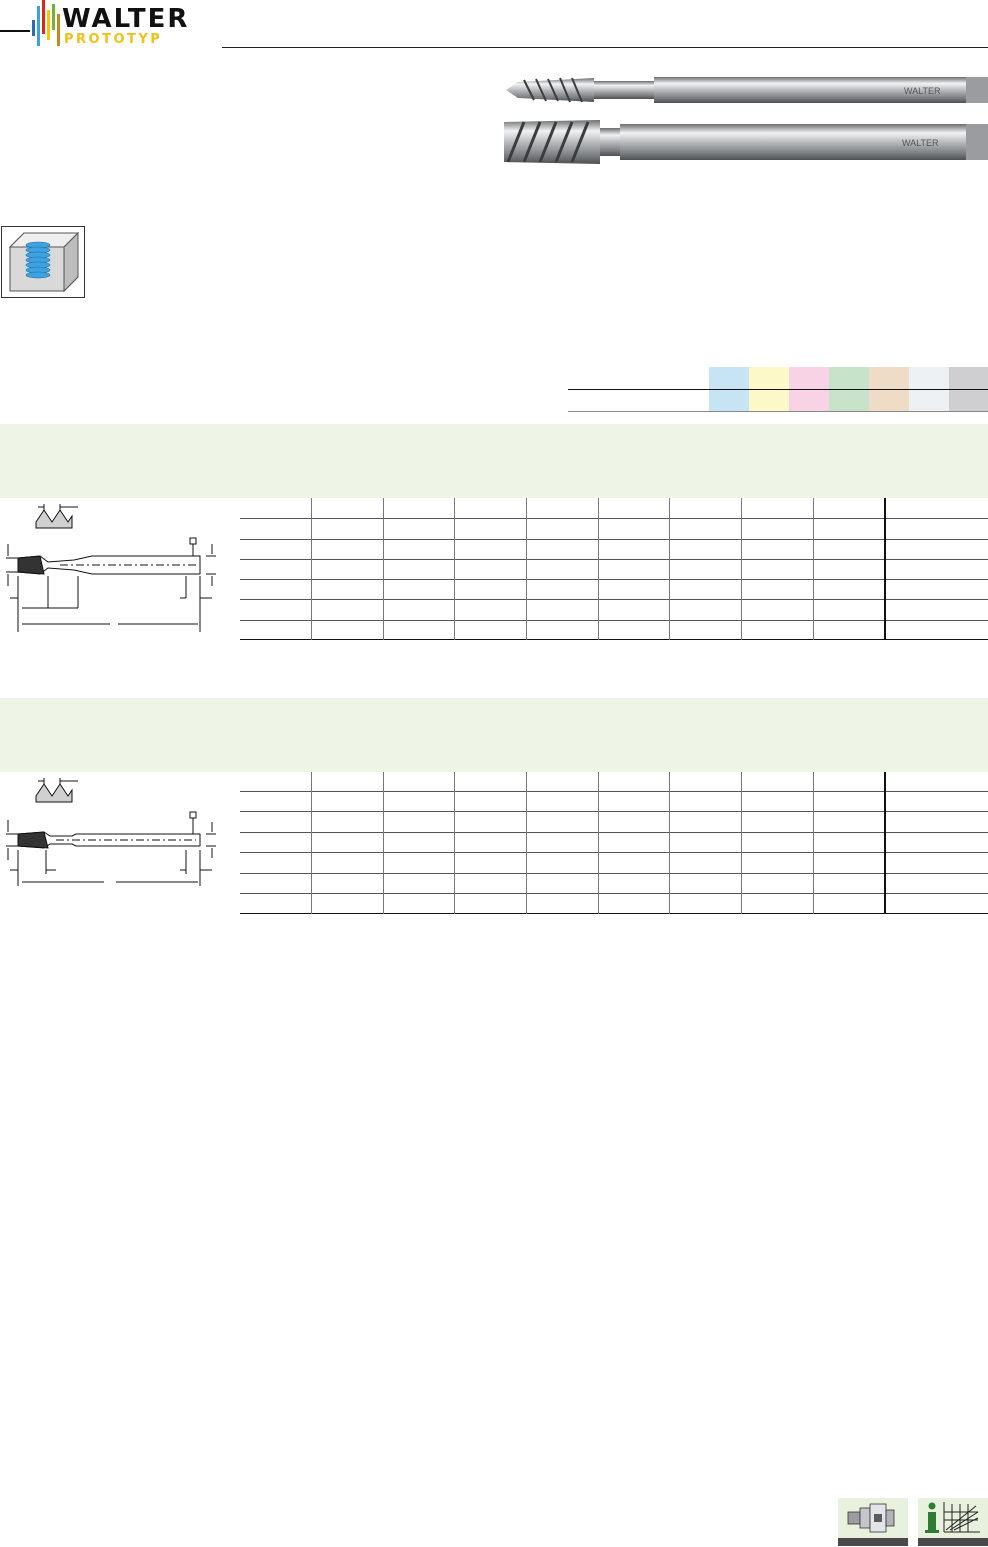 This screenshot has width=988, height=1547. Describe the element at coordinates (494, 735) in the screenshot. I see `section-2-header-band` at that location.